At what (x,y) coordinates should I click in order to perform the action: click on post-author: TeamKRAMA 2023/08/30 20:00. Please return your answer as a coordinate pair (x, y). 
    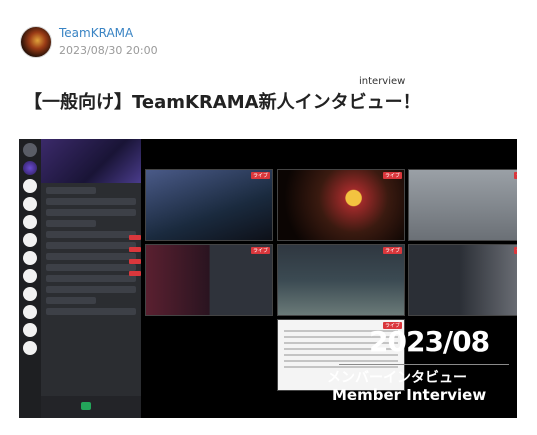
    Looking at the image, I should click on (89, 42).